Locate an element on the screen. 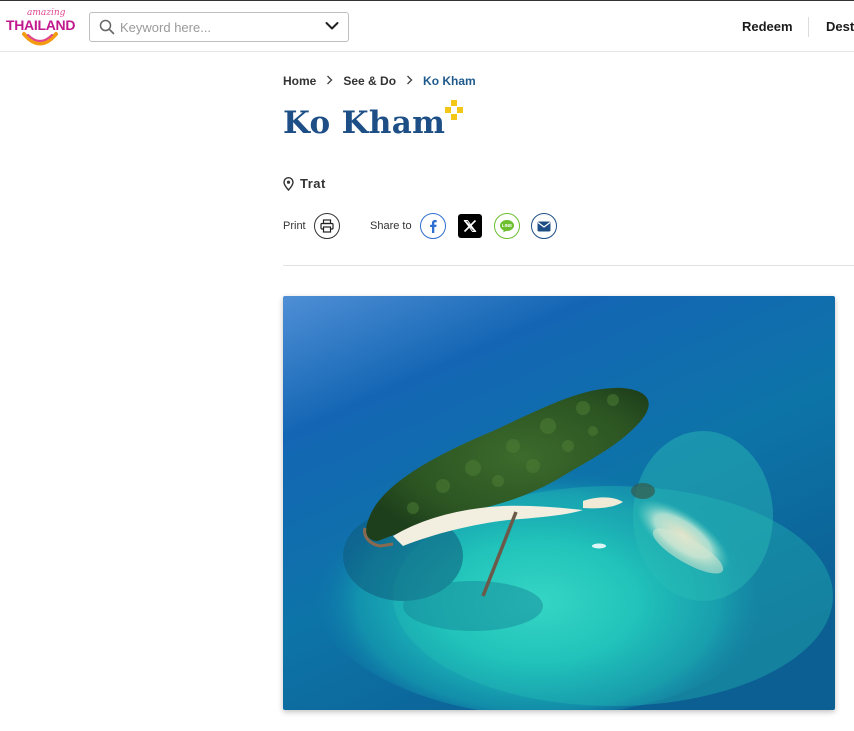  chevron-down-icon is located at coordinates (332, 26).